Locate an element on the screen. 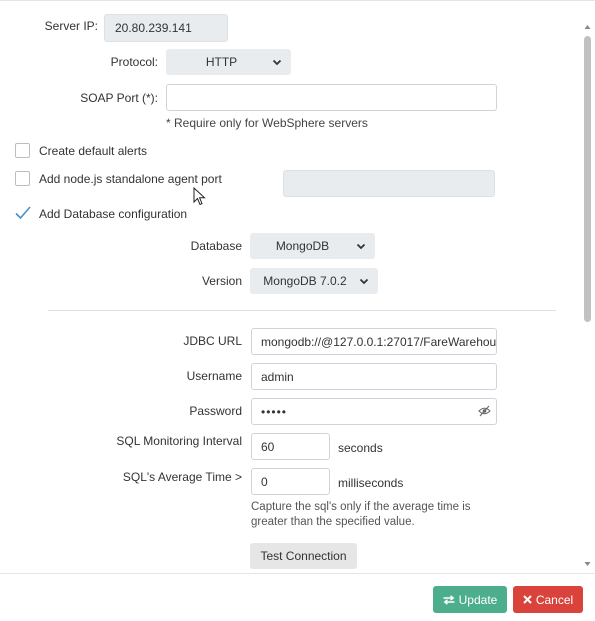  eye-slash-icon is located at coordinates (484, 411).